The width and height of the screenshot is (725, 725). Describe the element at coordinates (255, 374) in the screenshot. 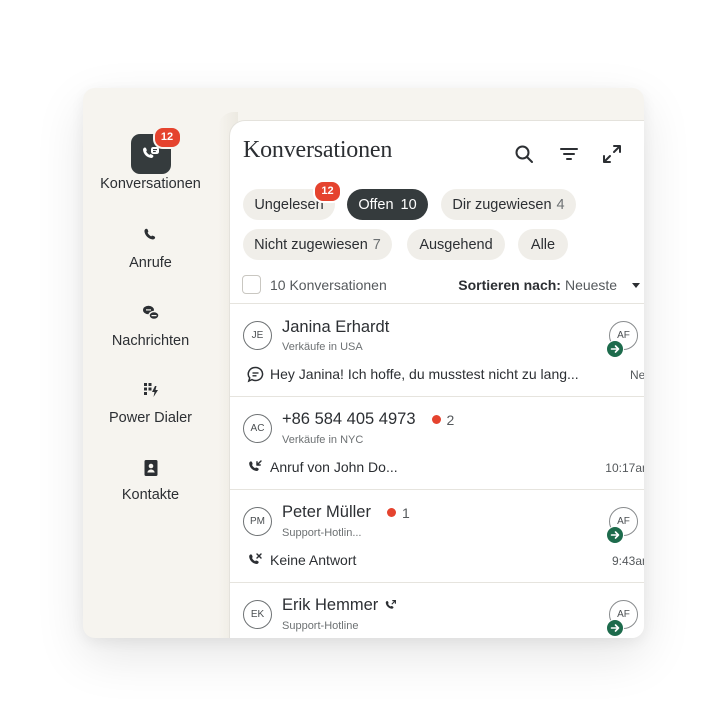

I see `message-icon` at that location.